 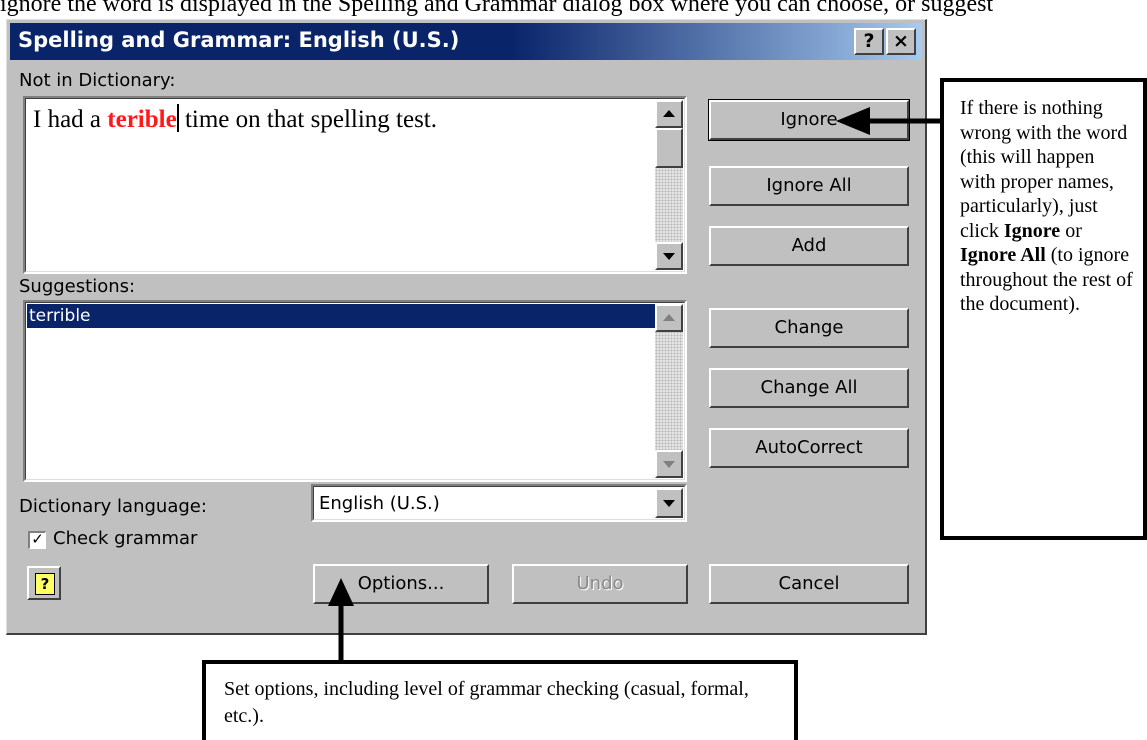 What do you see at coordinates (853, 121) in the screenshot?
I see `arrow-to-ignore-icon` at bounding box center [853, 121].